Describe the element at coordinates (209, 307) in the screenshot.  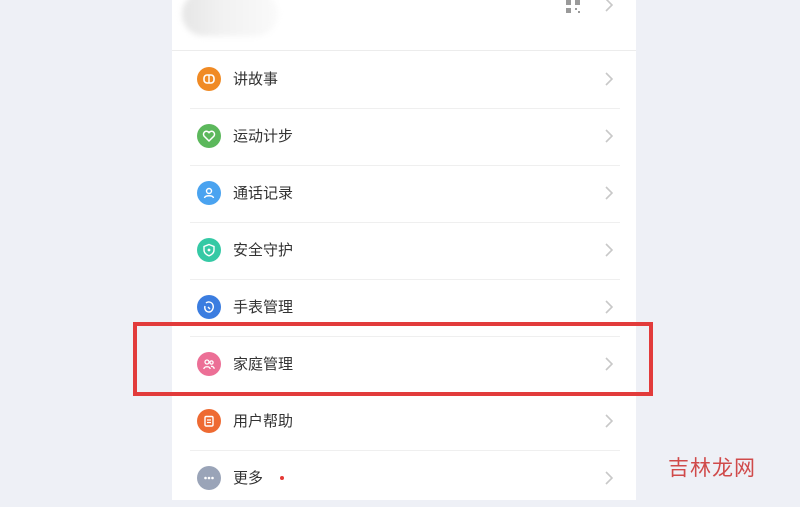
I see `watch-icon` at that location.